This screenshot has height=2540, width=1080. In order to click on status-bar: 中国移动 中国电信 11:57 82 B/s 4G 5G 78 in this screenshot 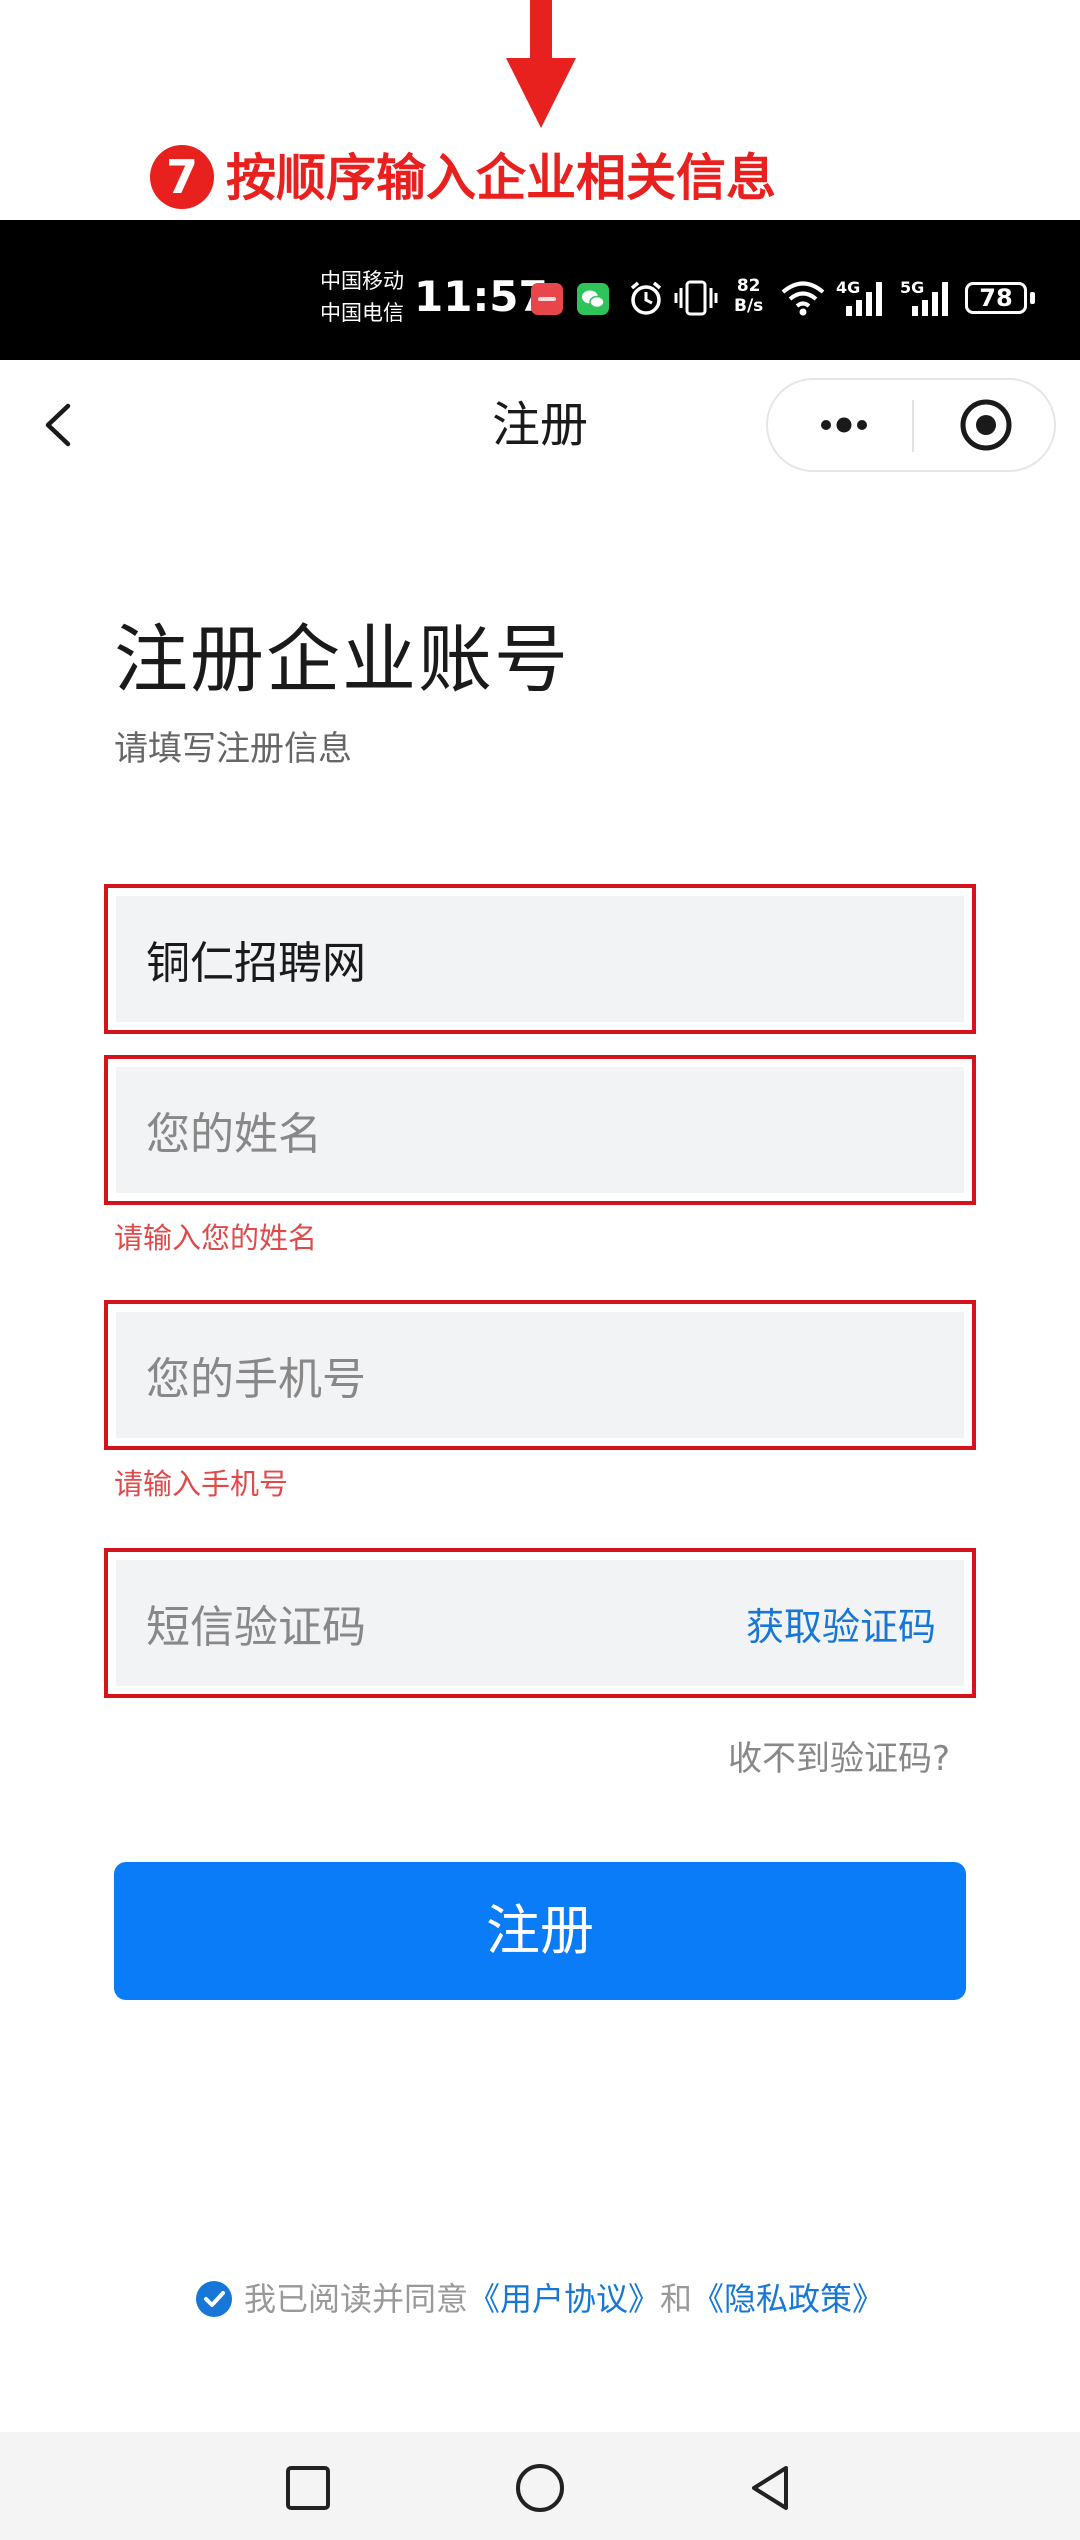, I will do `click(540, 290)`.